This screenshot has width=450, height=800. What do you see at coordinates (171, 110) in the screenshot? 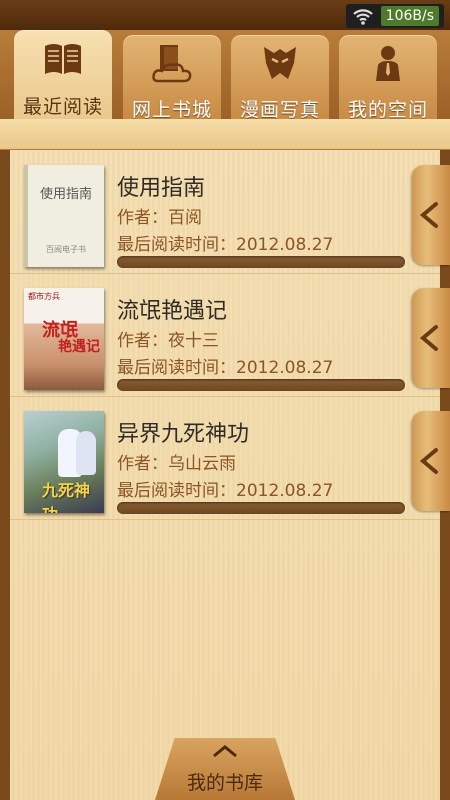
I see `tab-label: 网上书城` at bounding box center [171, 110].